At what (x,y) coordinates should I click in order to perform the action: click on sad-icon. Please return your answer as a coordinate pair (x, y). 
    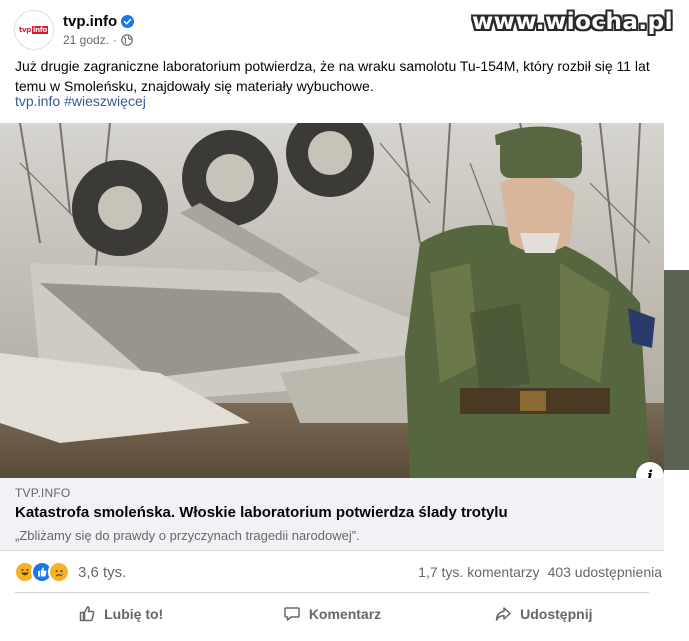
    Looking at the image, I should click on (59, 572).